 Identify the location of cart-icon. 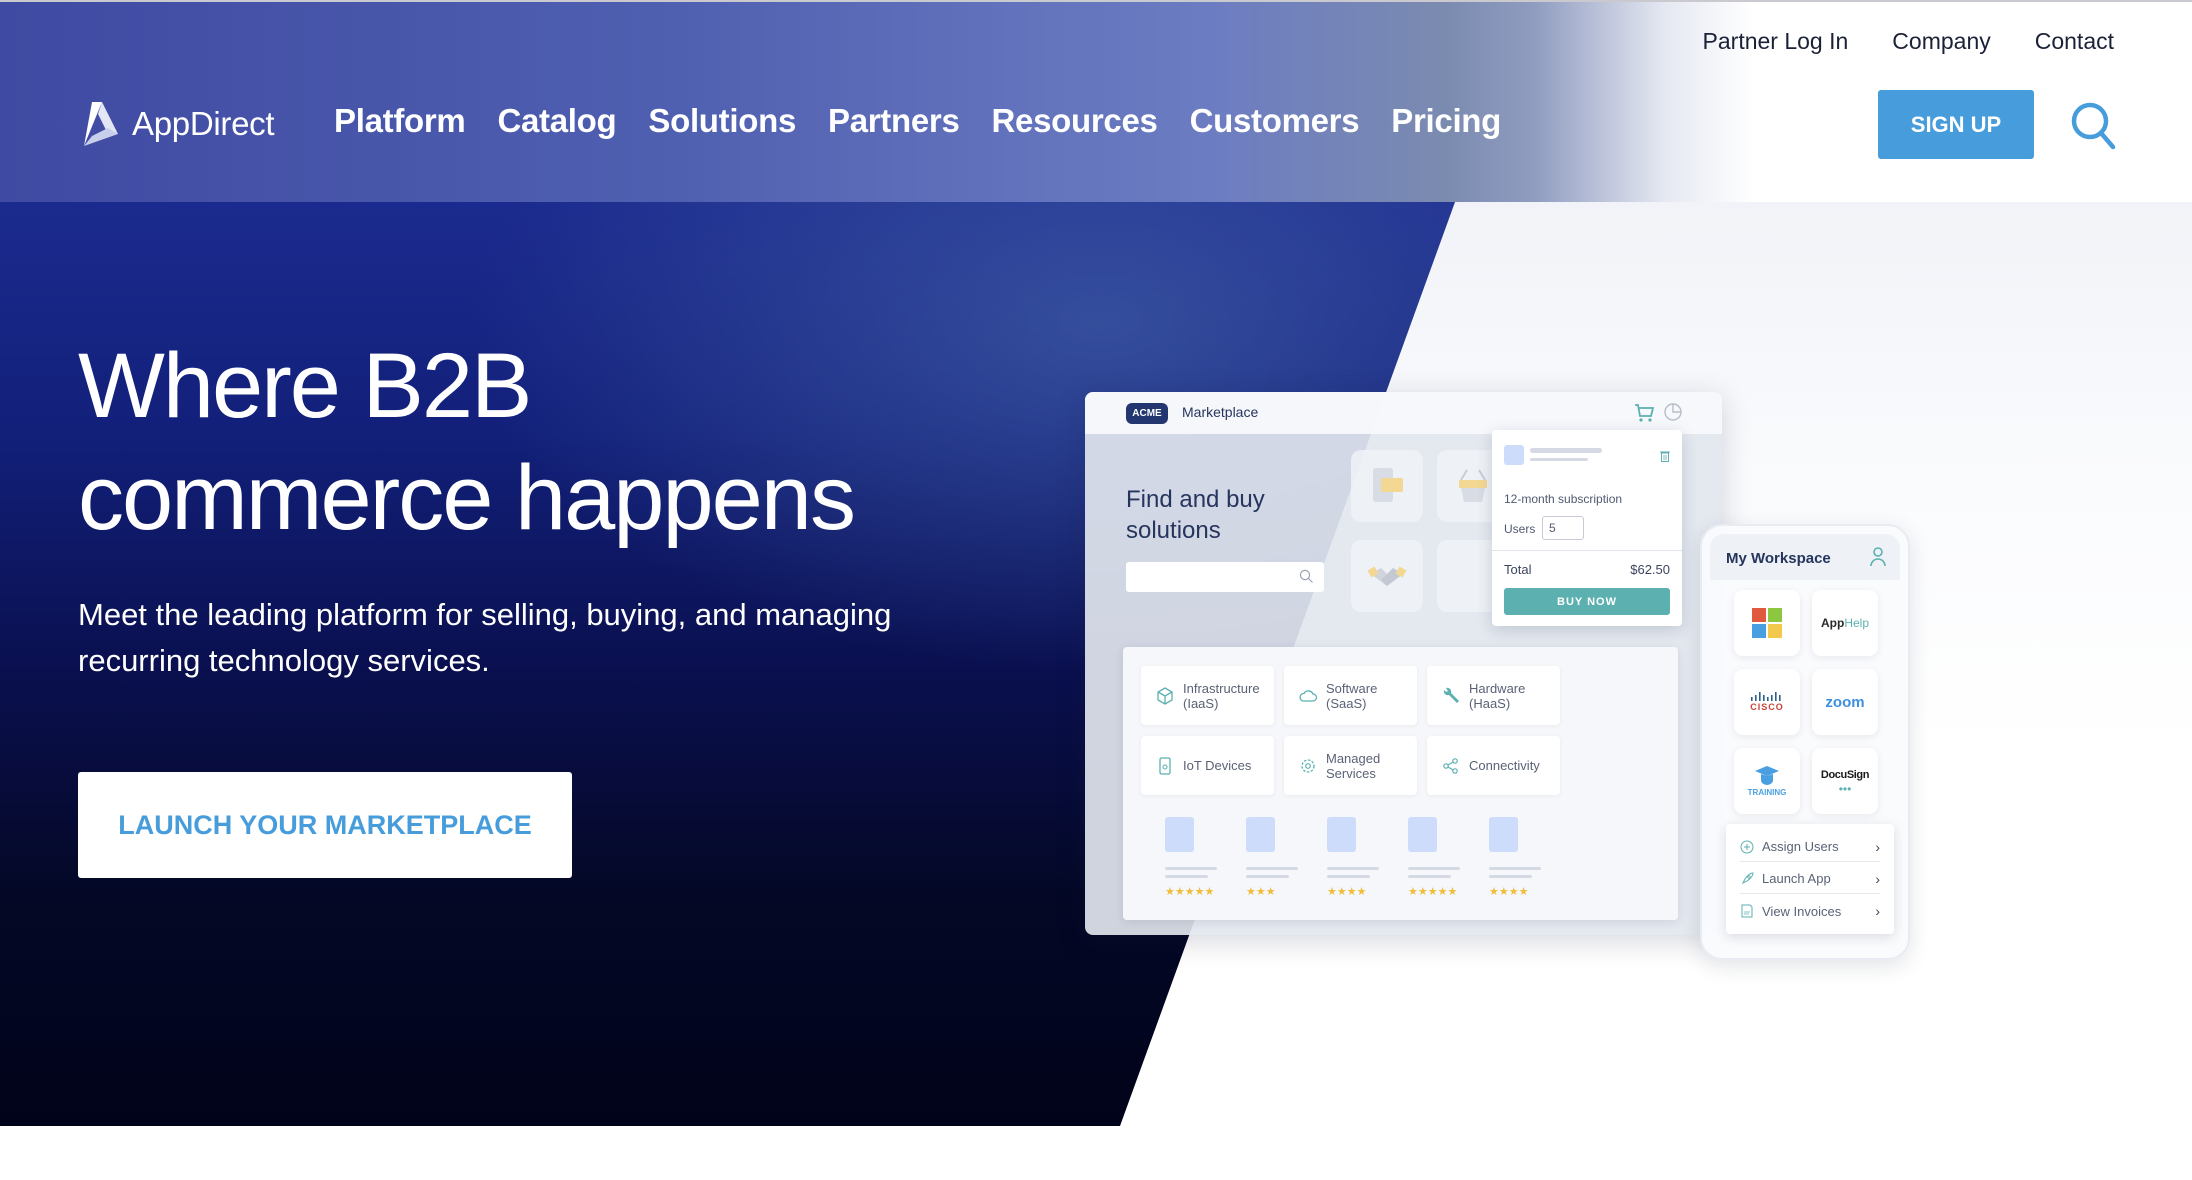
(1645, 413).